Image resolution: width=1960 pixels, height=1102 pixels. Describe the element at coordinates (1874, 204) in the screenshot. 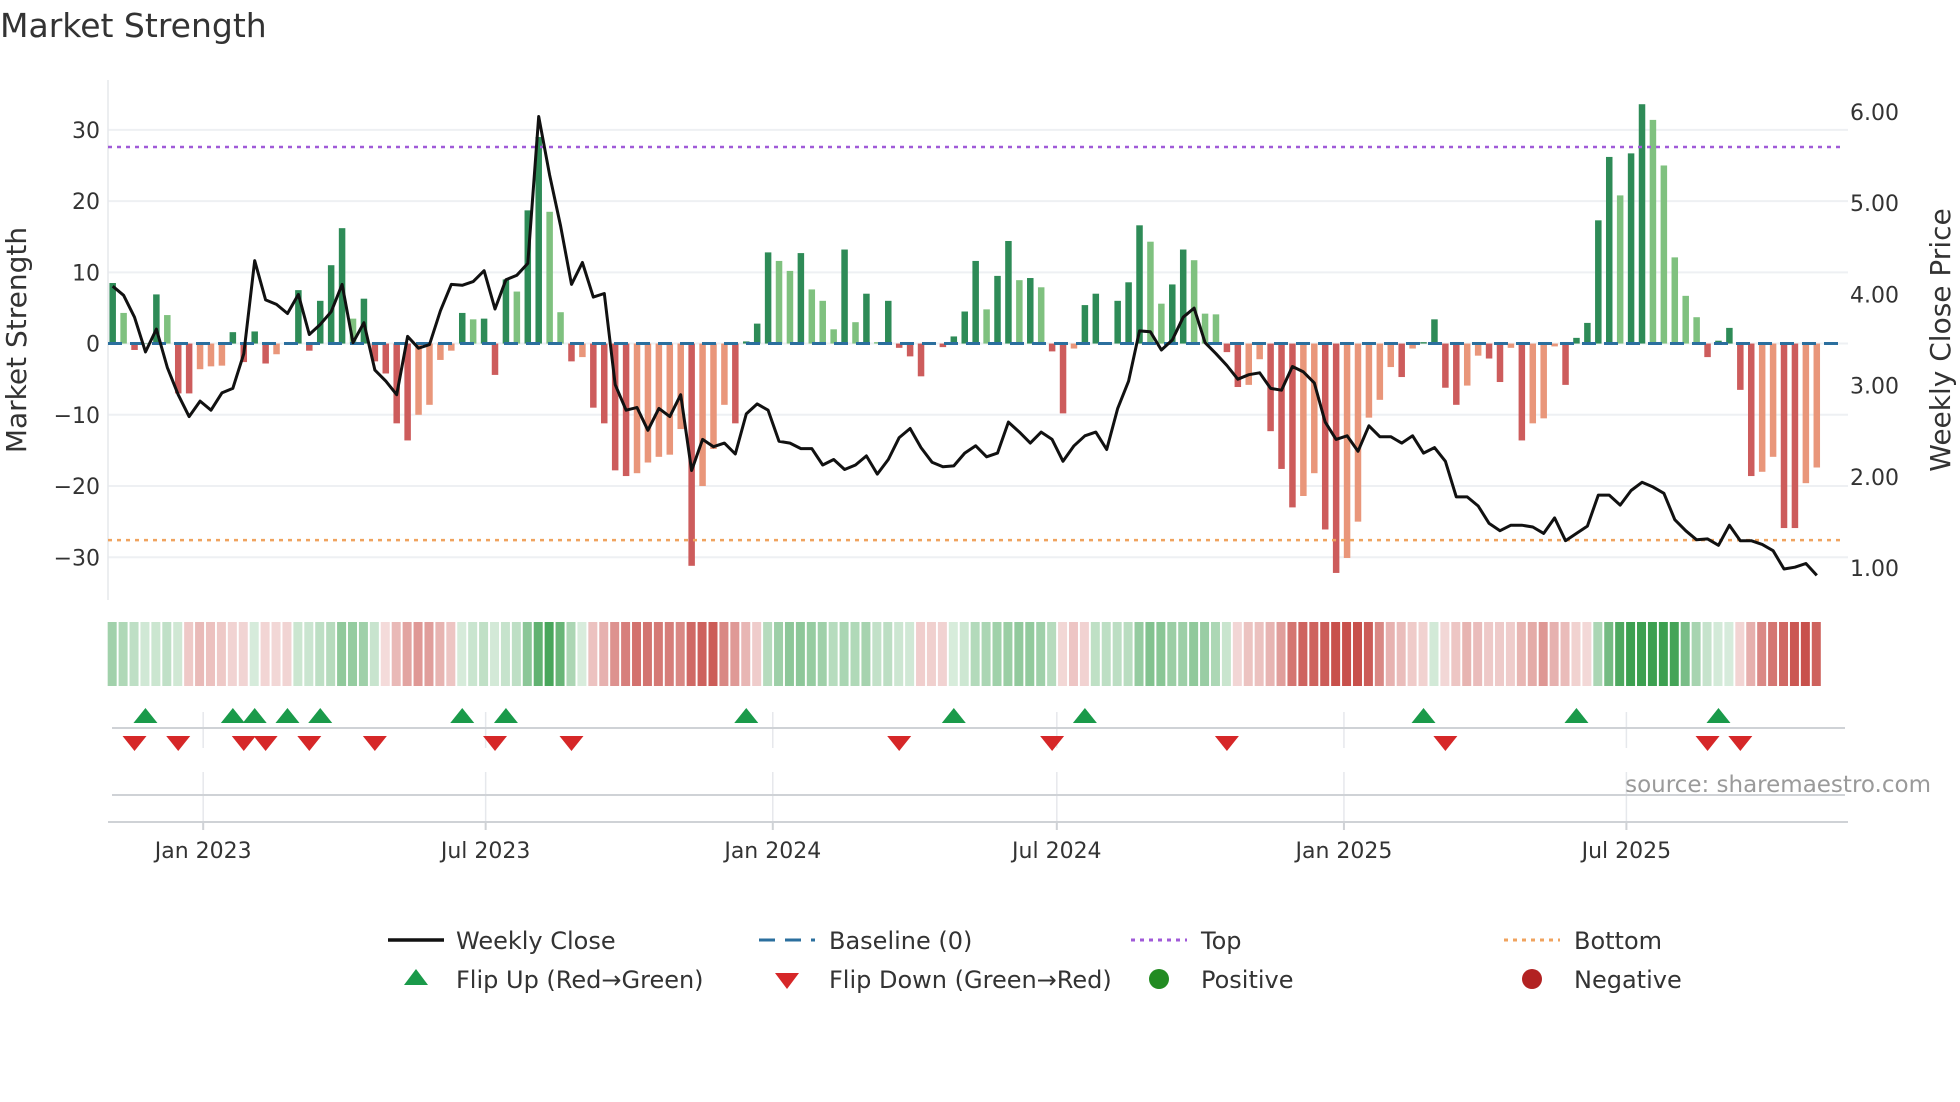

I see `y2-tick-label: 5.00` at that location.